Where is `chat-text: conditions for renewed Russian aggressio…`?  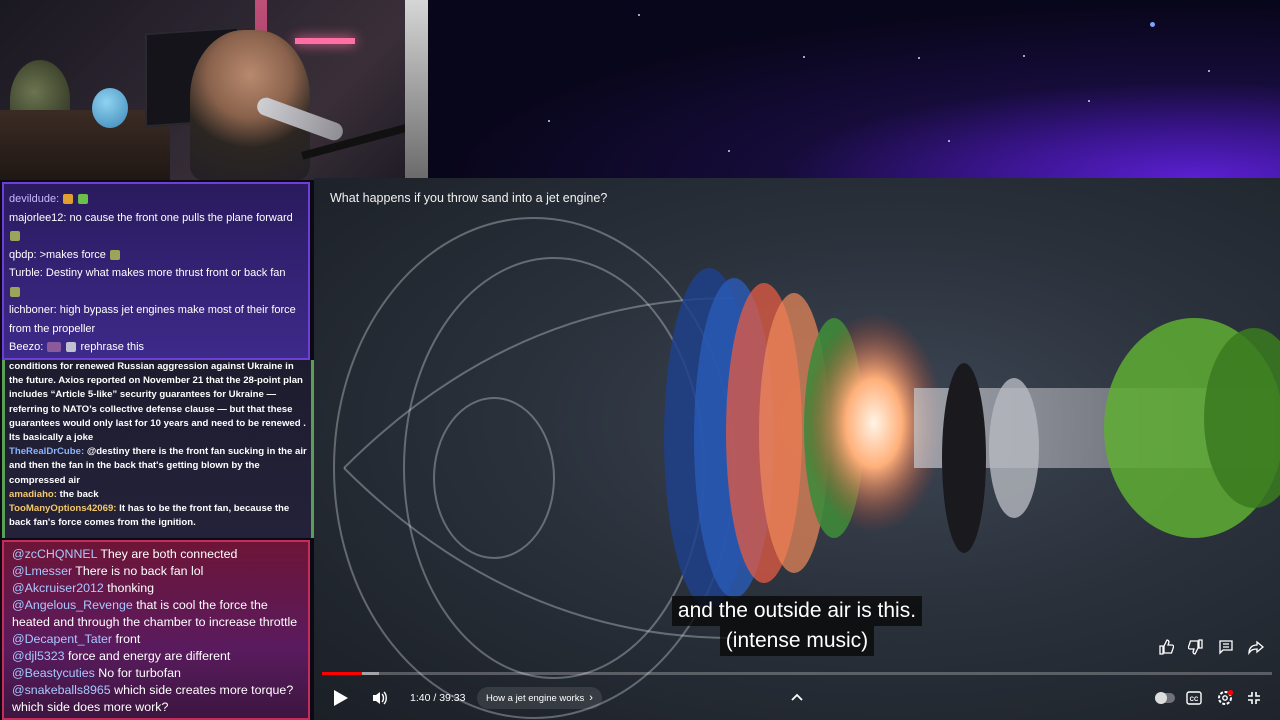 chat-text: conditions for renewed Russian aggressio… is located at coordinates (157, 402).